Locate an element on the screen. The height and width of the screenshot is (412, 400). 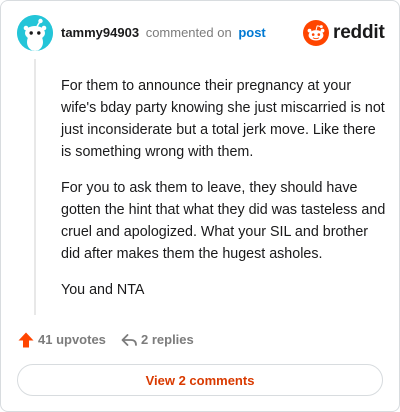
comment-meta: tammy94903 commented on post is located at coordinates (163, 32).